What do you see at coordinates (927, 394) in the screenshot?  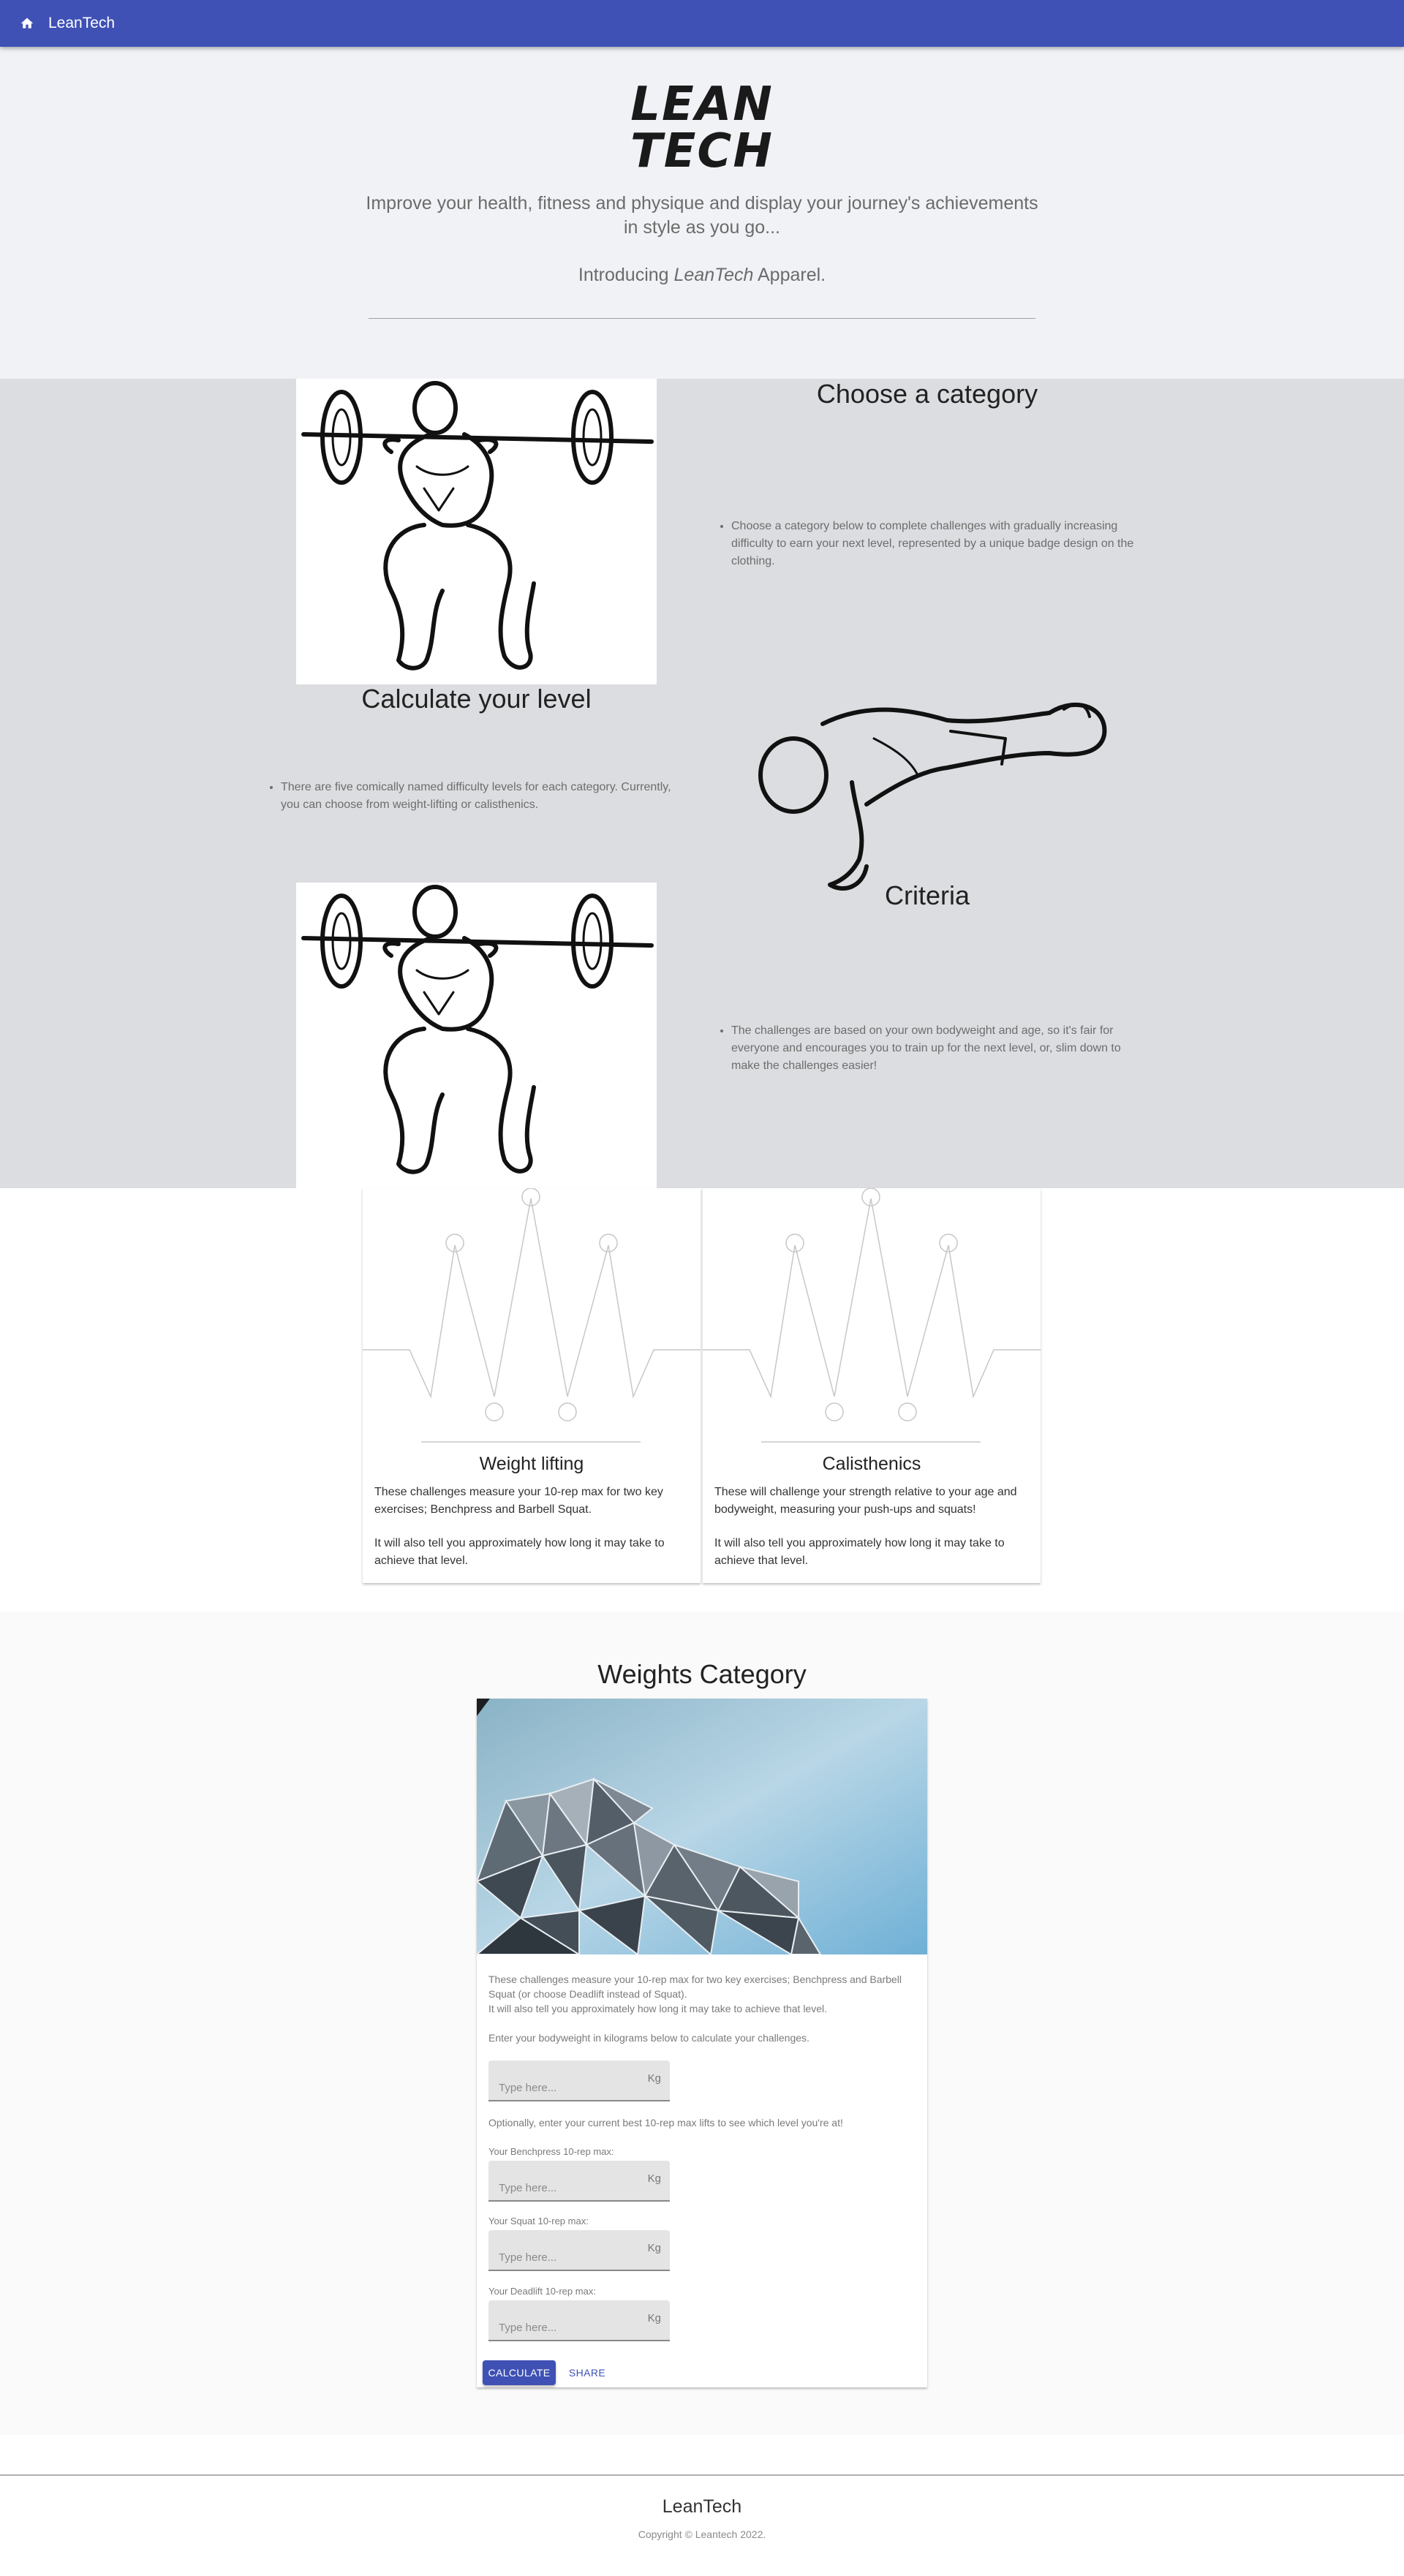 I see `choose-category-title: Choose a category` at bounding box center [927, 394].